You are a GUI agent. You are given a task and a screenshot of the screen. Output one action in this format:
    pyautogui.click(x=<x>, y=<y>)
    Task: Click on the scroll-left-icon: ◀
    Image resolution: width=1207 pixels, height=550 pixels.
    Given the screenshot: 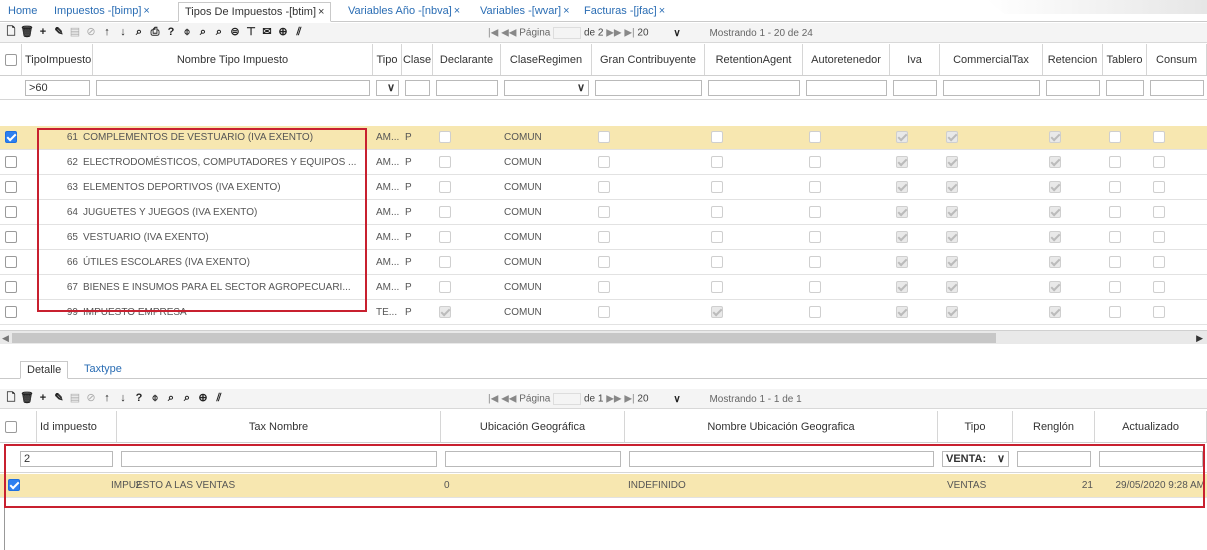 What is the action you would take?
    pyautogui.click(x=5, y=338)
    